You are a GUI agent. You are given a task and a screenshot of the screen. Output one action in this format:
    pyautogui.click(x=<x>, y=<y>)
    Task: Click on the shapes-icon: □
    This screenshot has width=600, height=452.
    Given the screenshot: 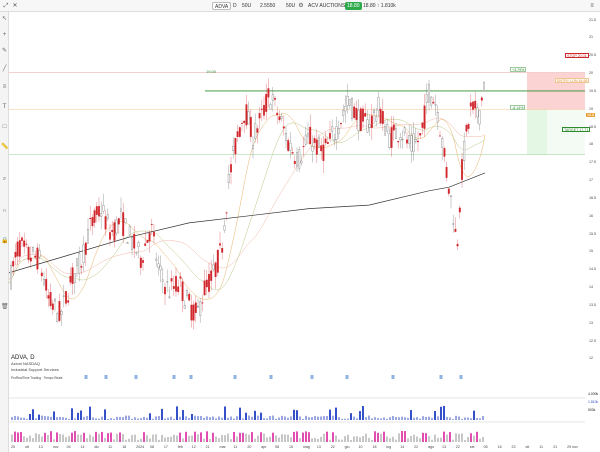 What is the action you would take?
    pyautogui.click(x=4, y=127)
    